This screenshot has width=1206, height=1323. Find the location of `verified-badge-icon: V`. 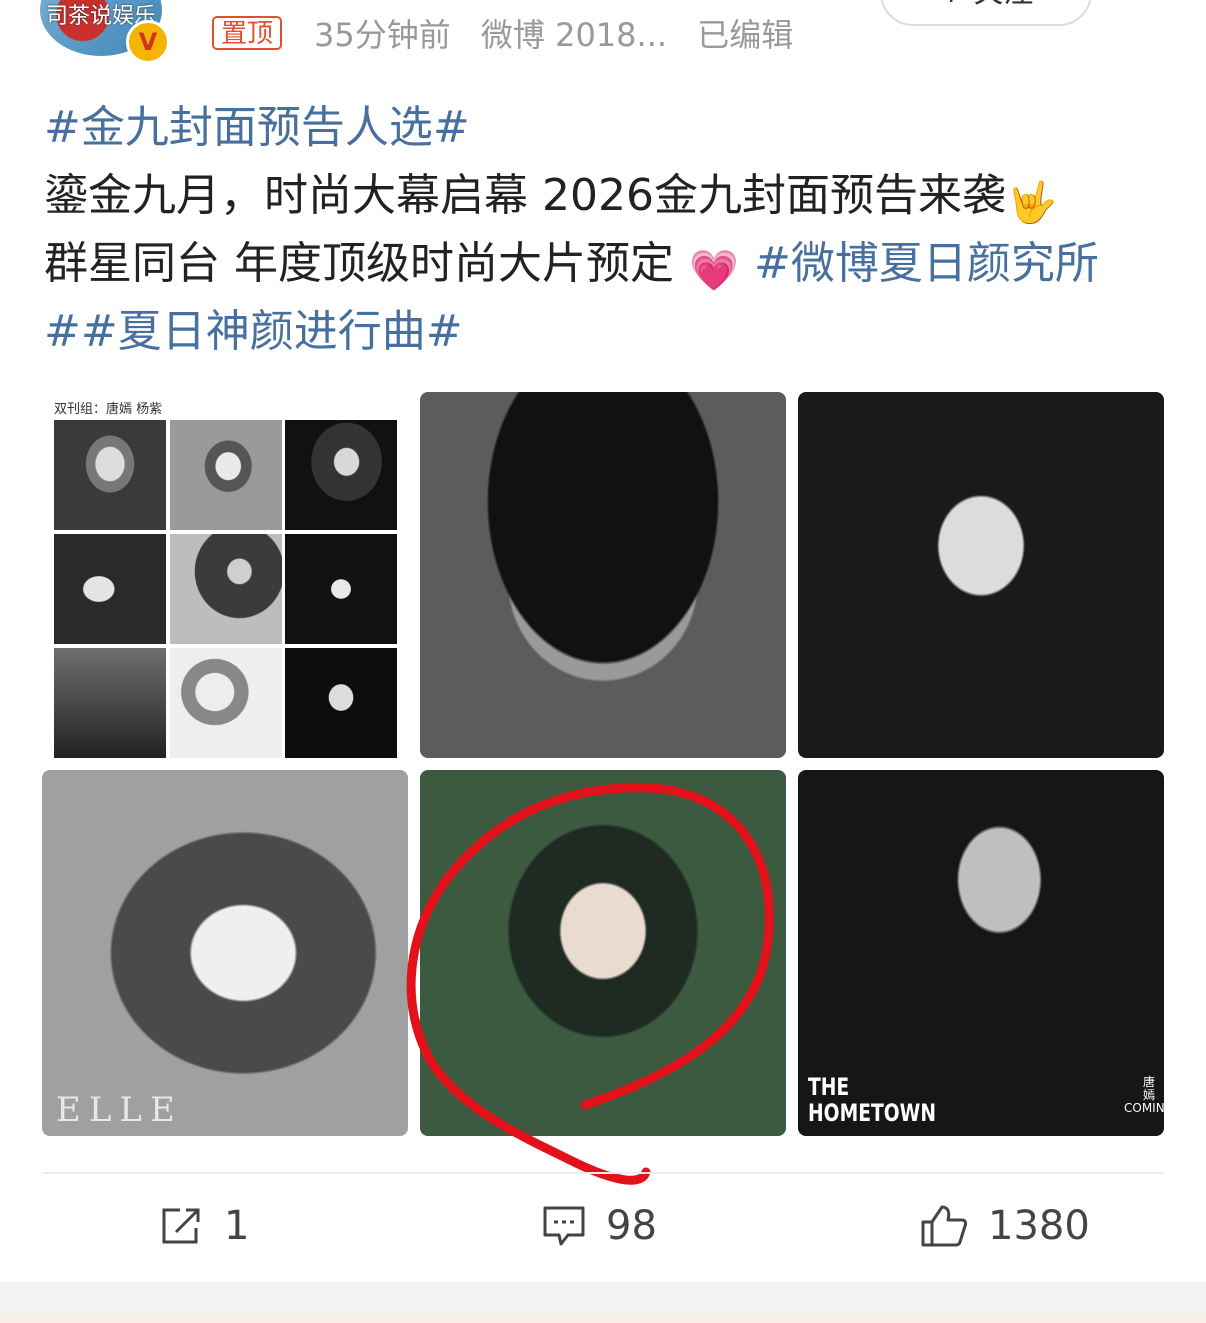

verified-badge-icon: V is located at coordinates (148, 42).